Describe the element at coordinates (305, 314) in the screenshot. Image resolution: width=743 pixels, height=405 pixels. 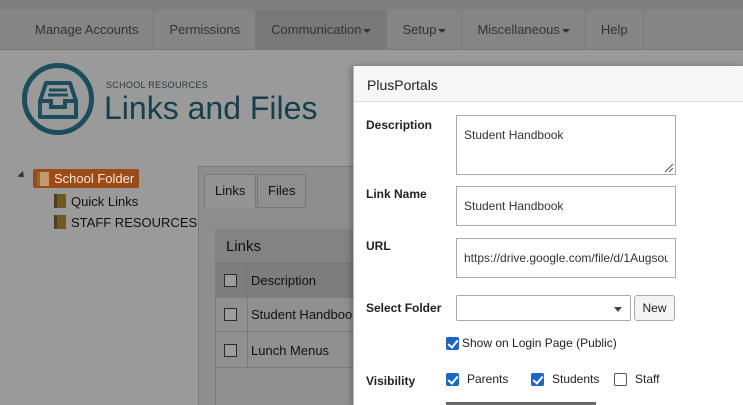
I see `row-description: Student Handbook` at that location.